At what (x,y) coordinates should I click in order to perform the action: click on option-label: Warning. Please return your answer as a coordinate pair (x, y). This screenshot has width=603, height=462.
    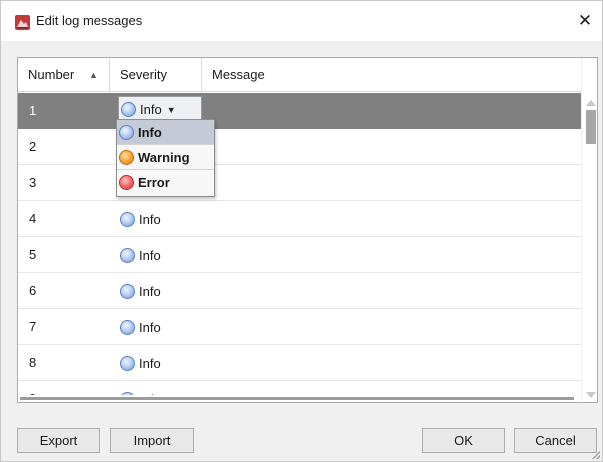
    Looking at the image, I should click on (164, 157).